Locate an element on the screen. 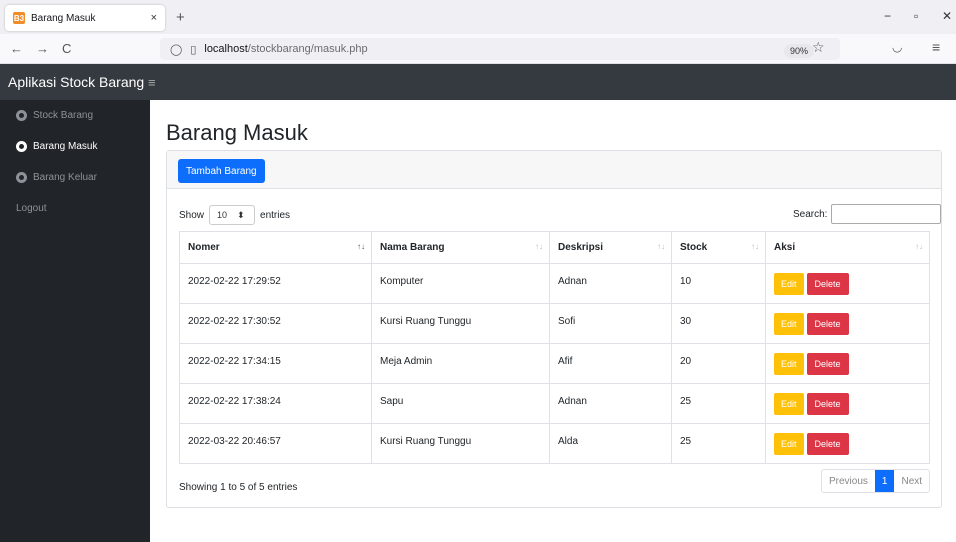 The image size is (956, 542). maximize-icon: ▫ is located at coordinates (916, 16).